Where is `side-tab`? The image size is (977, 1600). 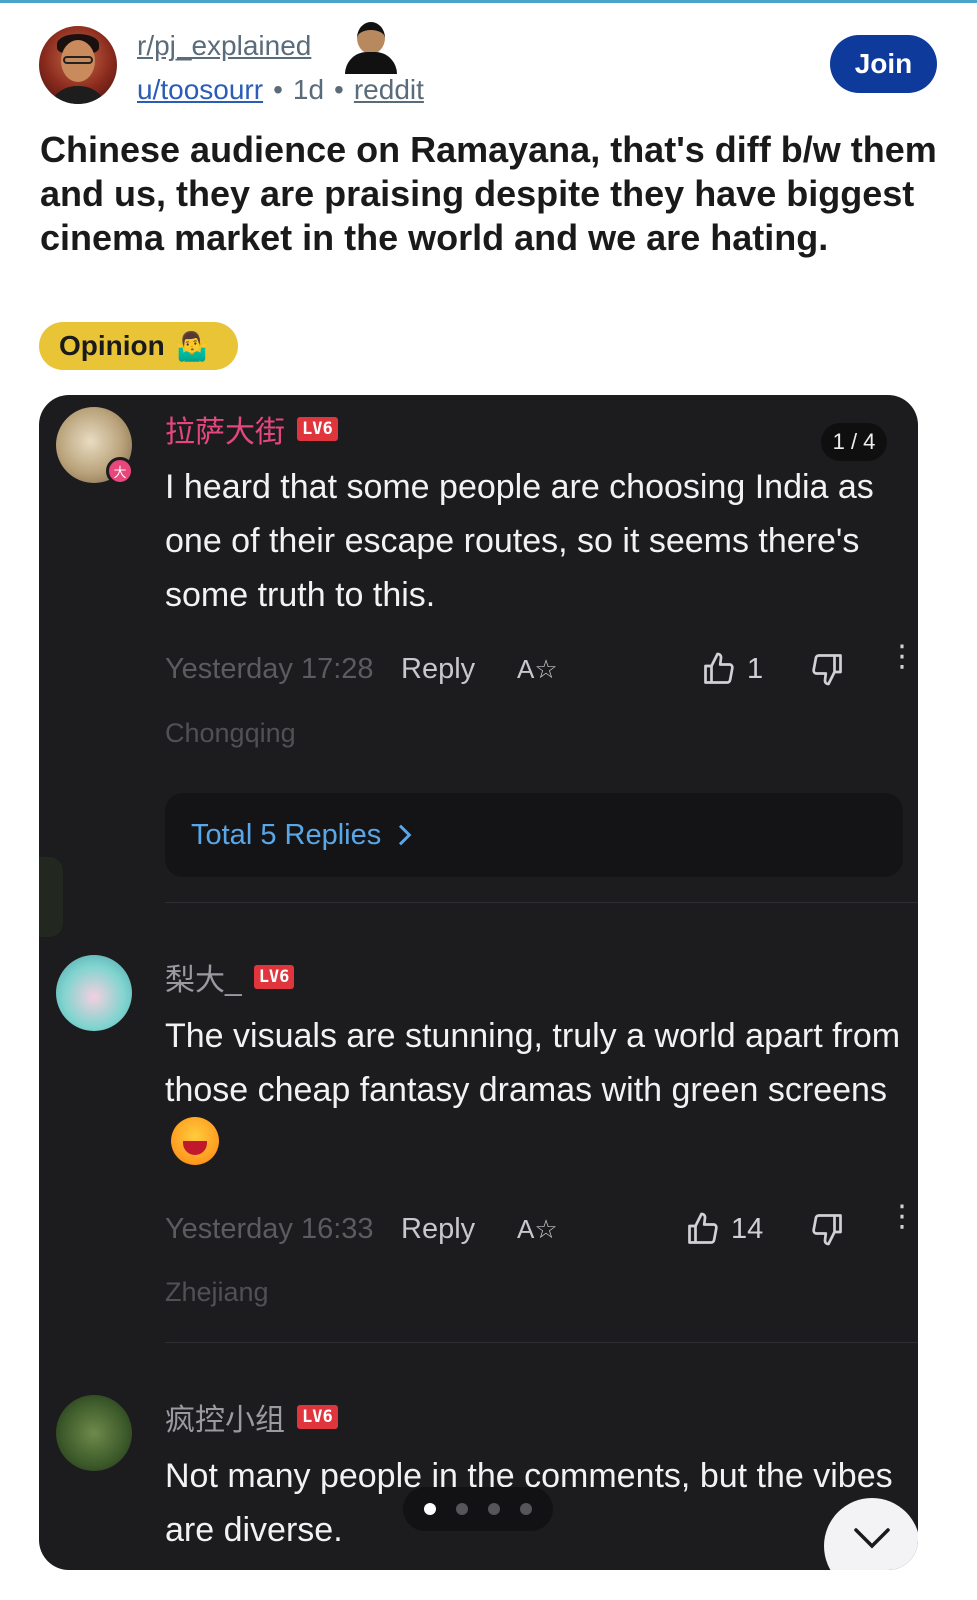 side-tab is located at coordinates (51, 897).